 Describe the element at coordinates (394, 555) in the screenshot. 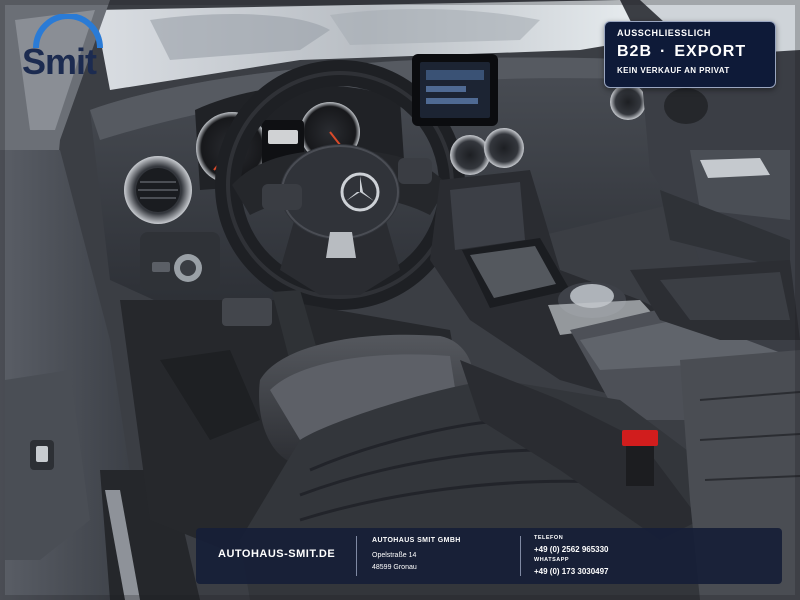

I see `company-street: Opelstraße 14` at that location.